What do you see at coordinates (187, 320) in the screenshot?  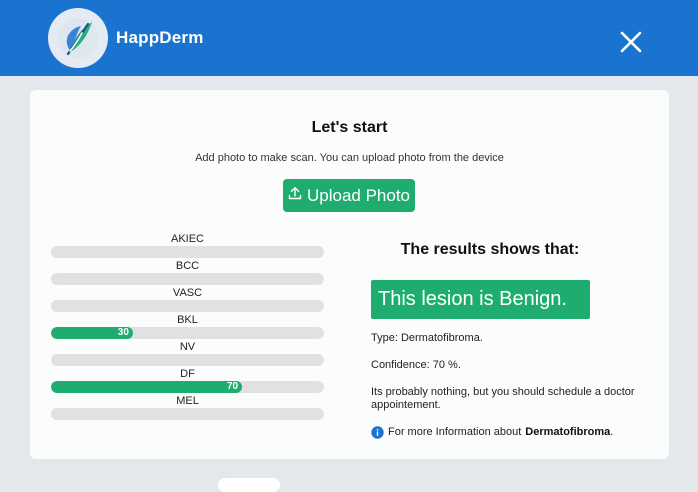 I see `bar-label: BKL` at bounding box center [187, 320].